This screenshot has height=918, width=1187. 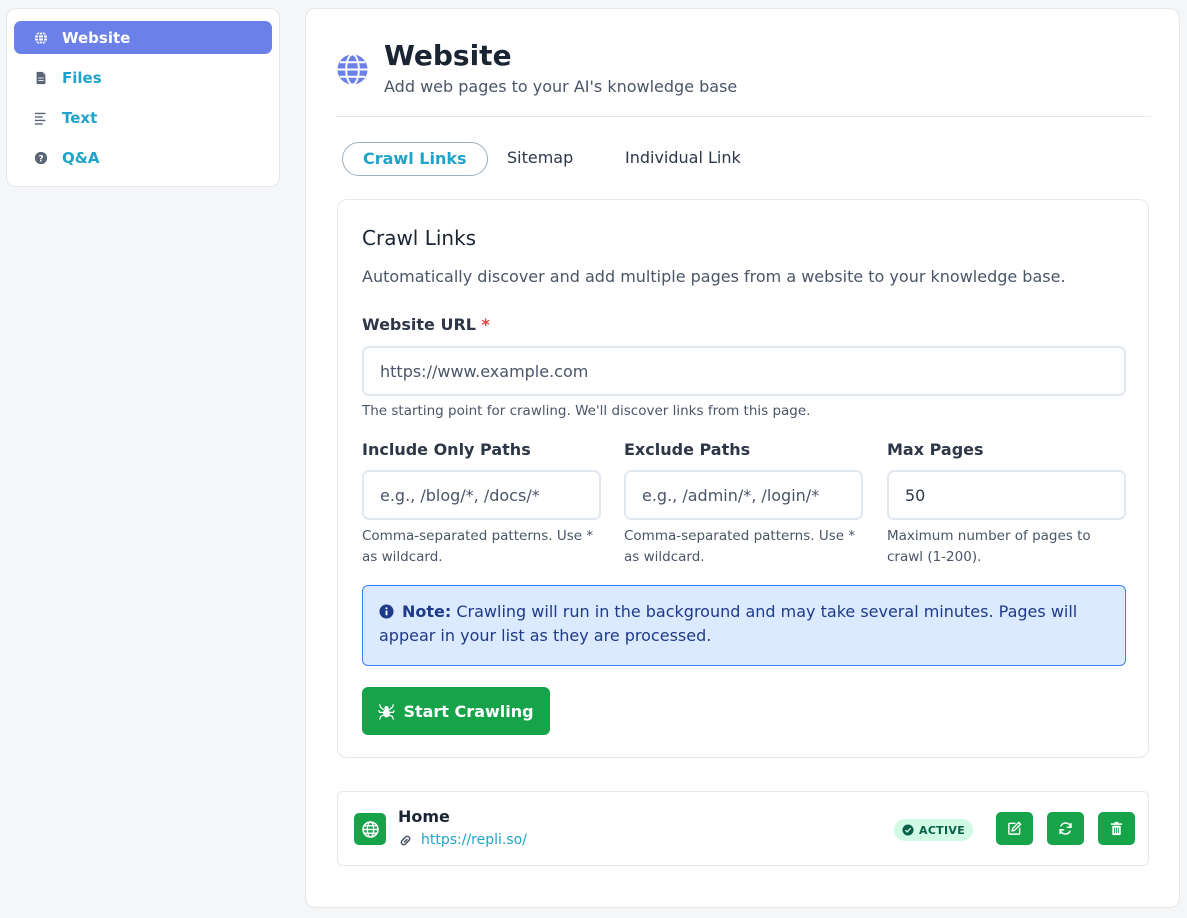 I want to click on sidebar-item-files: Files, so click(x=143, y=77).